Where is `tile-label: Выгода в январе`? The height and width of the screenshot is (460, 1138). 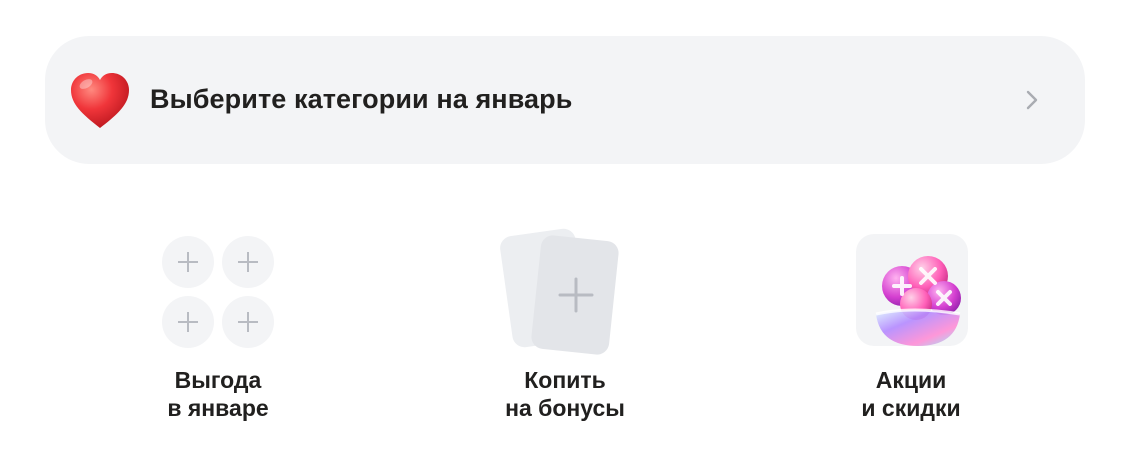 tile-label: Выгода в январе is located at coordinates (218, 394).